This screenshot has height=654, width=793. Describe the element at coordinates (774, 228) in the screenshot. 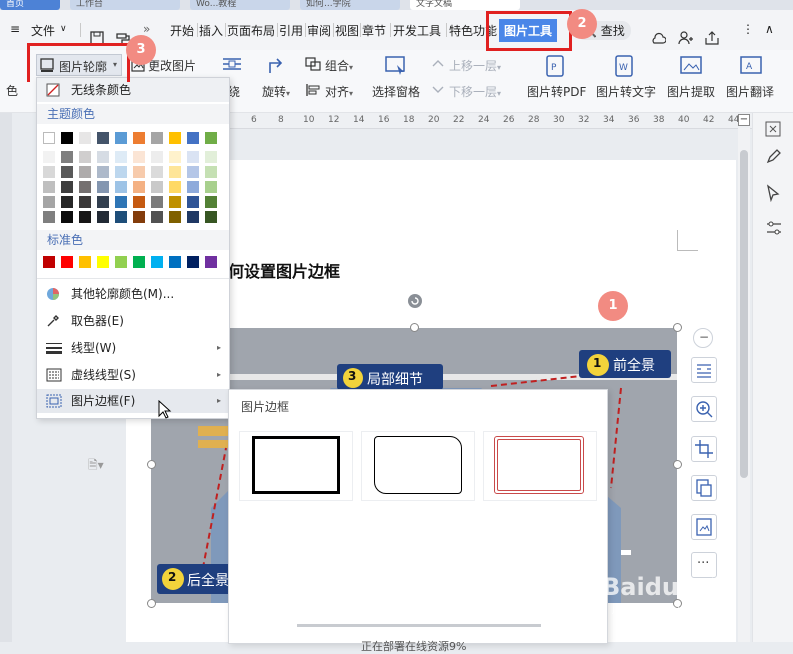

I see `settings-sliders-icon` at that location.